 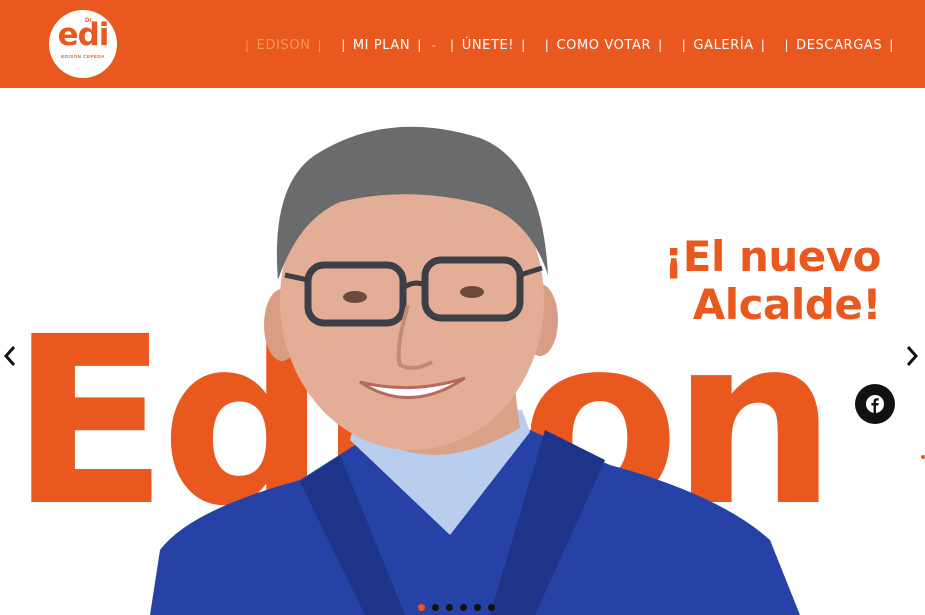 I want to click on chevron-right-icon, so click(x=912, y=356).